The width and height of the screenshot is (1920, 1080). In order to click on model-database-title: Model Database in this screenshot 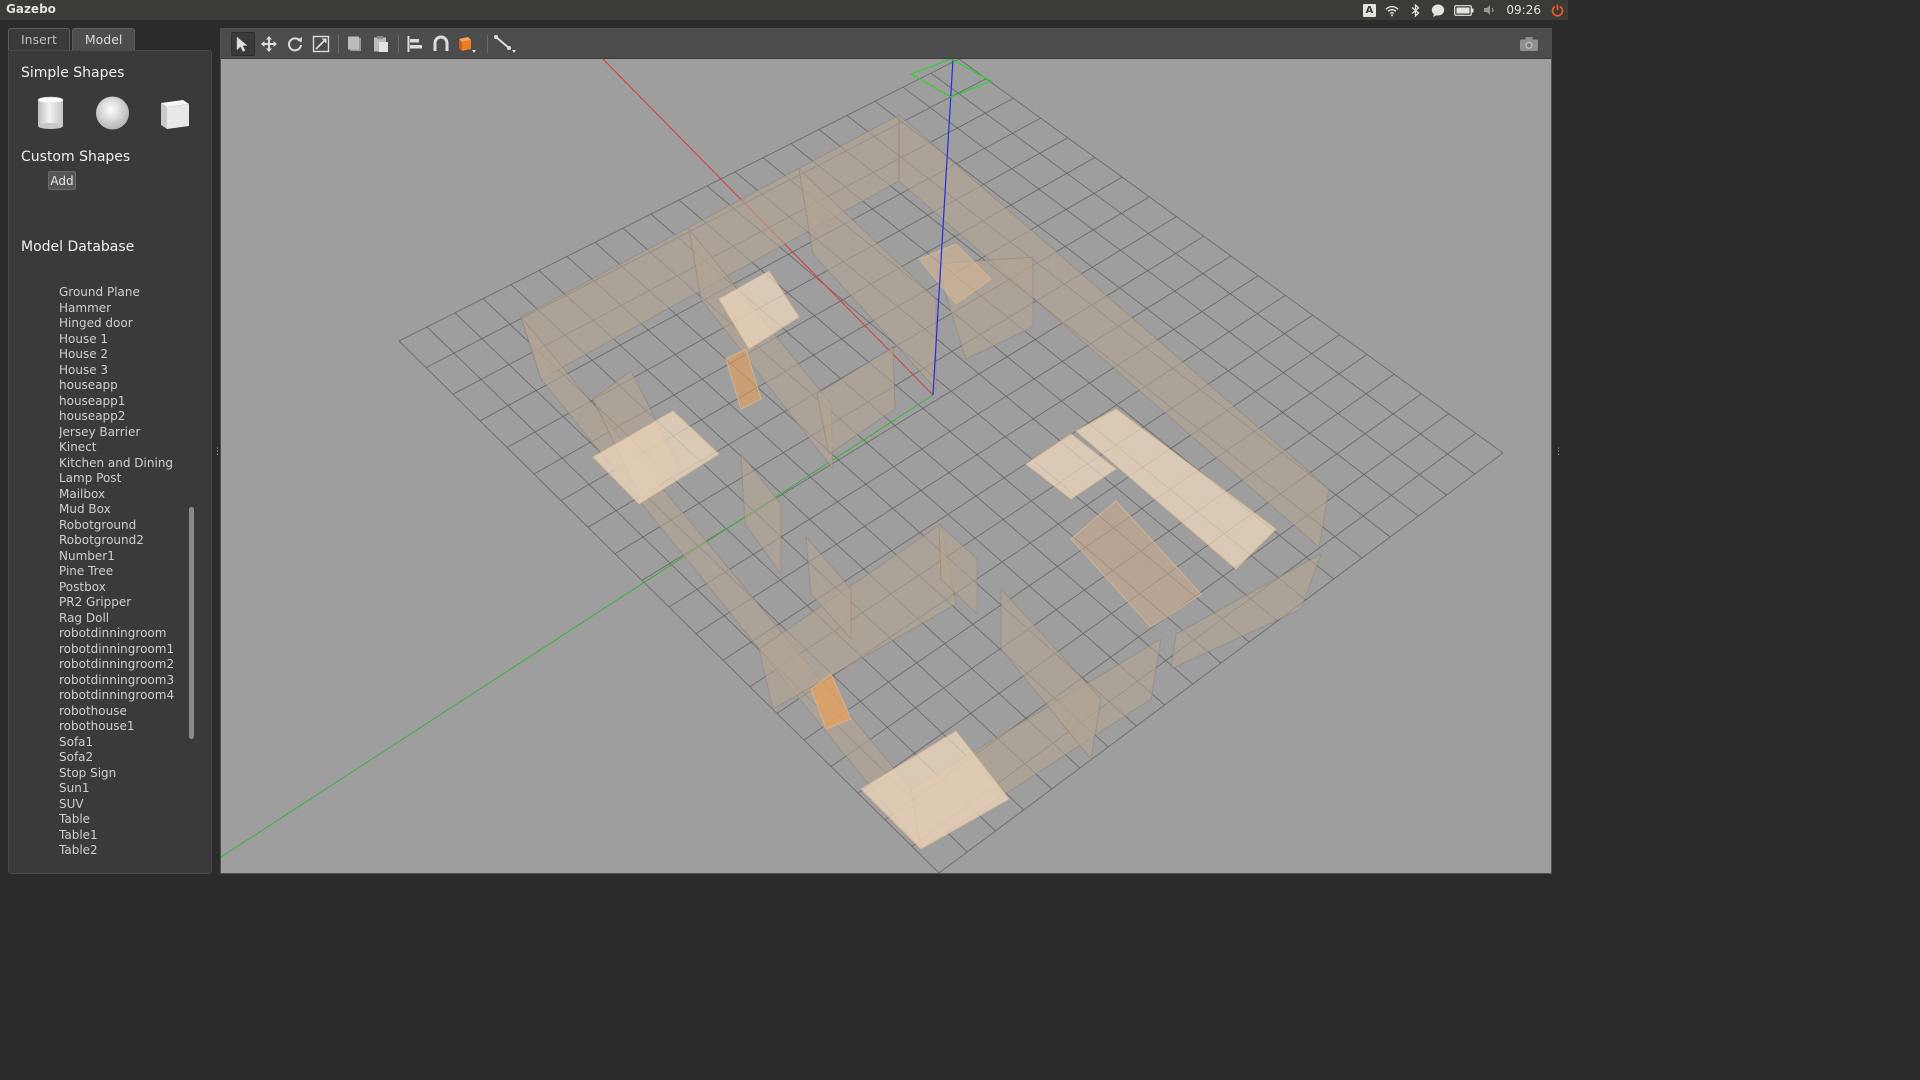, I will do `click(78, 247)`.